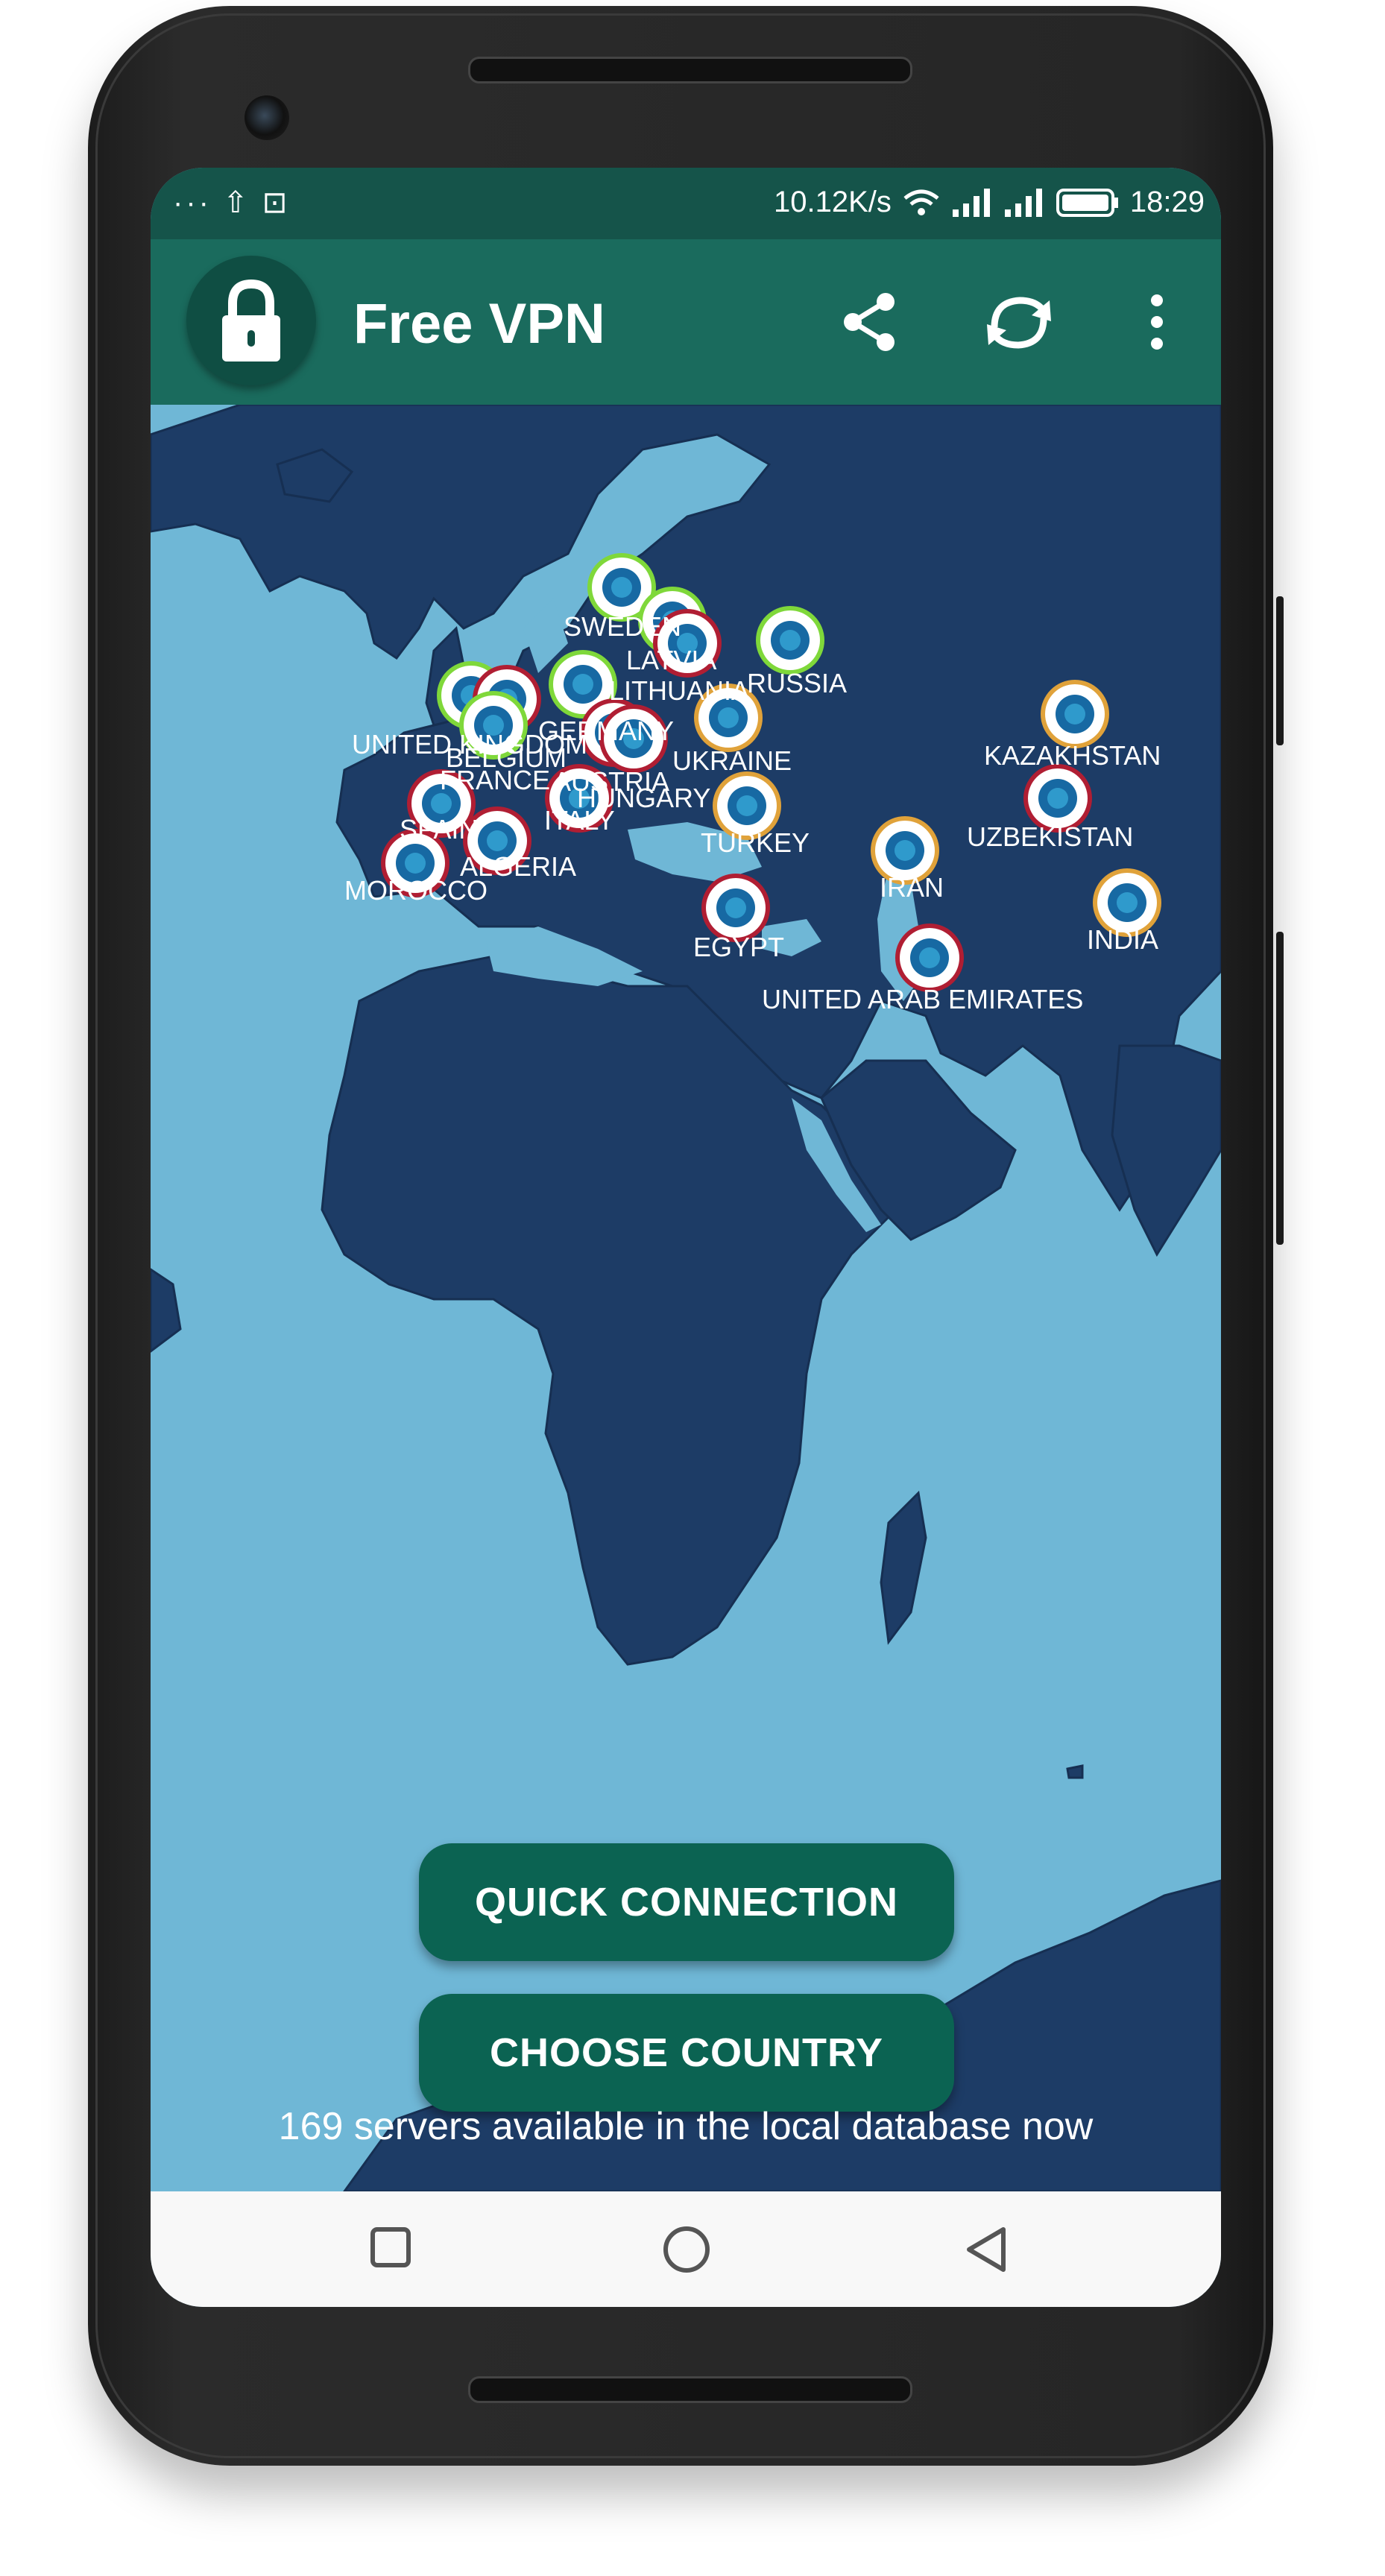  I want to click on label-turkey: TURKEY, so click(755, 842).